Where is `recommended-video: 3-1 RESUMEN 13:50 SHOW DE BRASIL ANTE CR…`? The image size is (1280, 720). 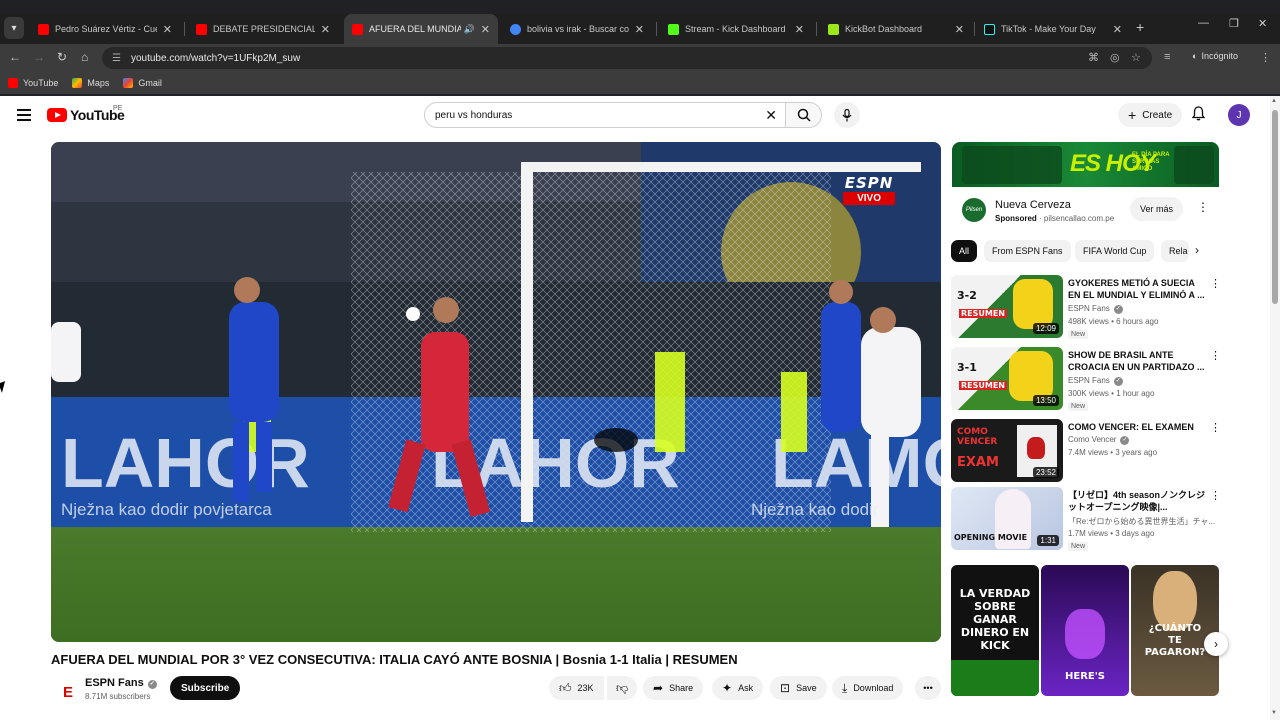
recommended-video: 3-1 RESUMEN 13:50 SHOW DE BRASIL ANTE CR… is located at coordinates (1086, 379).